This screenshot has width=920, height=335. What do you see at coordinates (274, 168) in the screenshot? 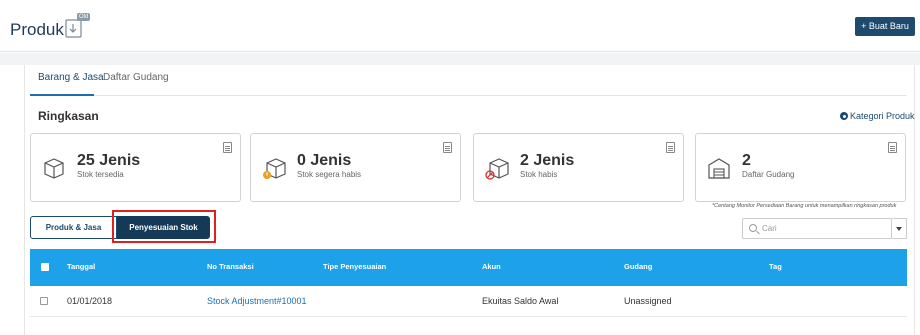
I see `box-warning-icon` at bounding box center [274, 168].